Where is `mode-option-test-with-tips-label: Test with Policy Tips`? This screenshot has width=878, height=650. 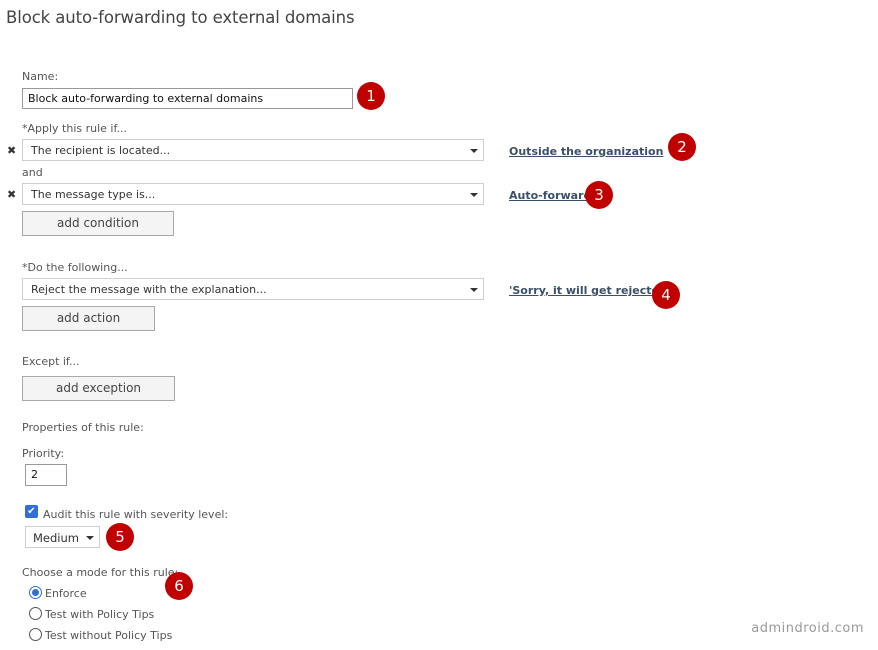
mode-option-test-with-tips-label: Test with Policy Tips is located at coordinates (100, 614).